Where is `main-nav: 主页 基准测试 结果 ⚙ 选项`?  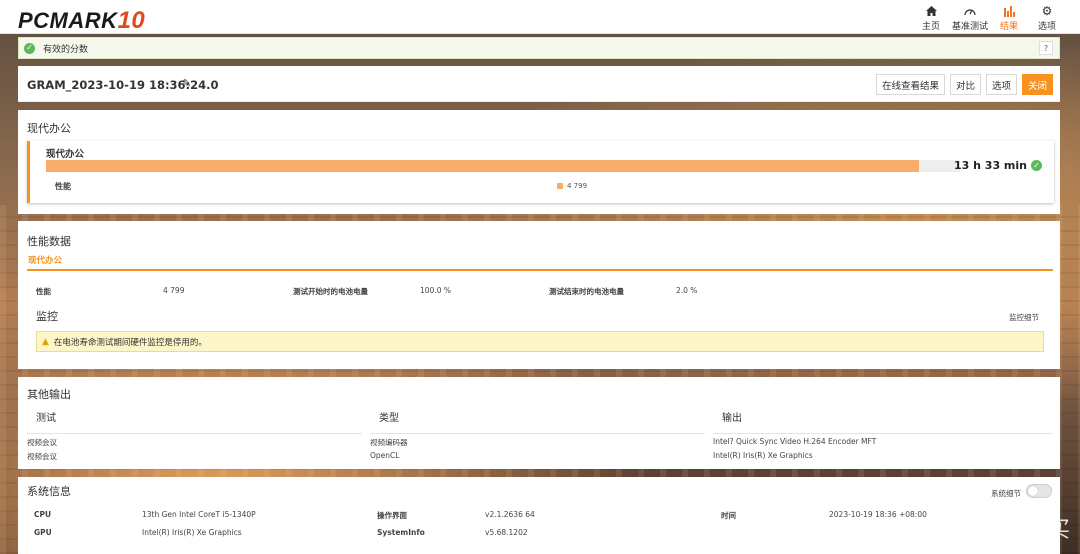
main-nav: 主页 基准测试 结果 ⚙ 选项 is located at coordinates (989, 17).